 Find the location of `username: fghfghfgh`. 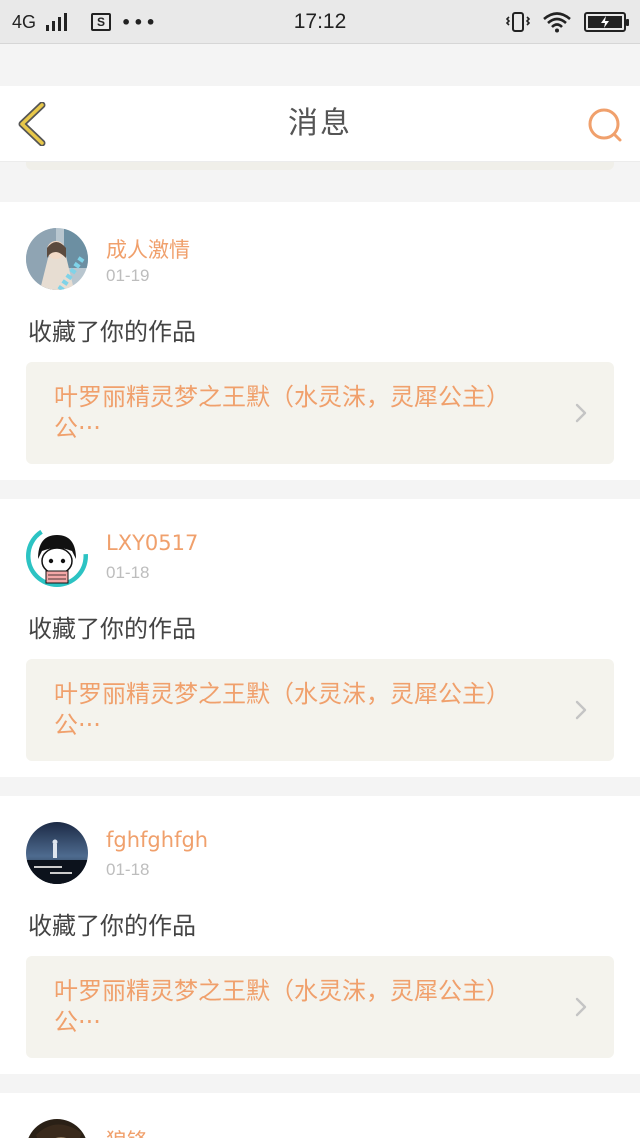

username: fghfghfgh is located at coordinates (157, 840).